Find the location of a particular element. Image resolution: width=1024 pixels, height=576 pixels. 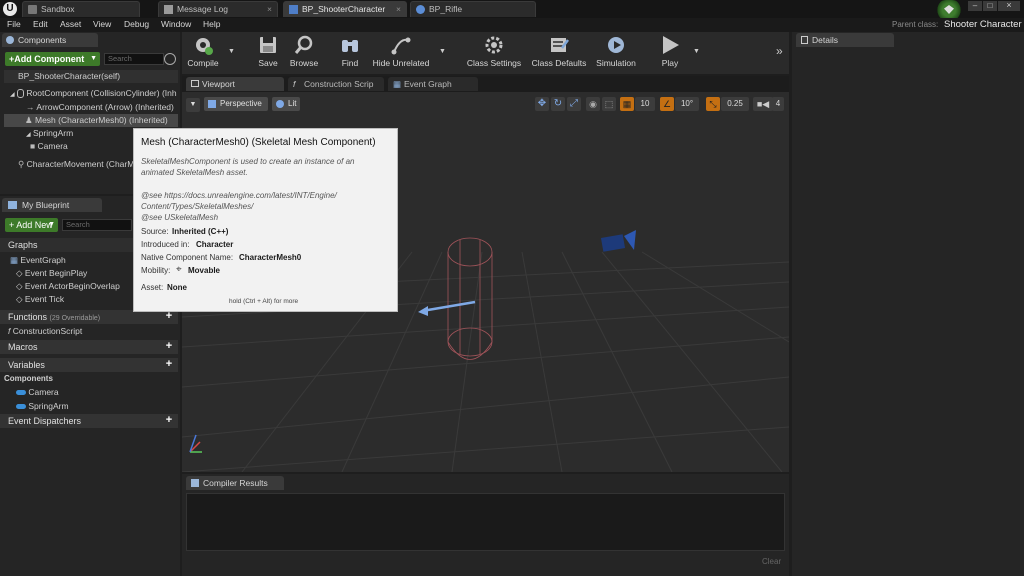

find-button: Find is located at coordinates (350, 54).